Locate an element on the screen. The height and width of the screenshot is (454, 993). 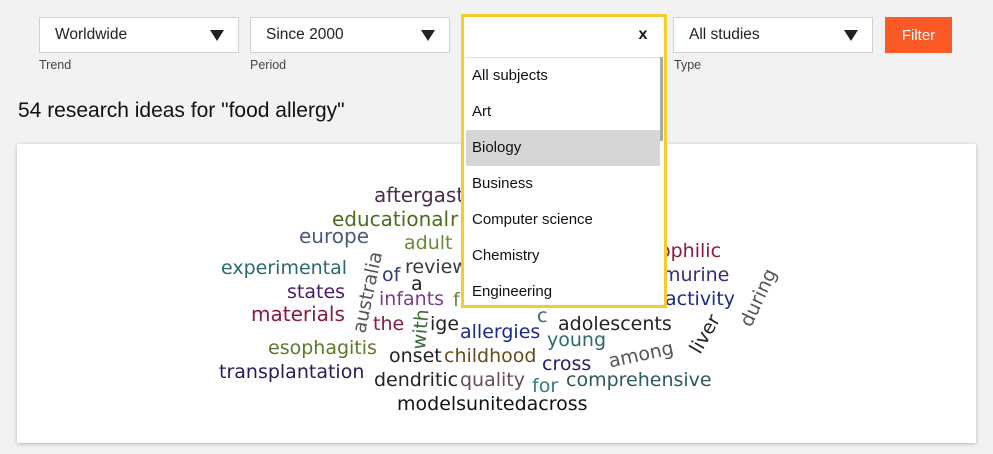
subject-option: Chemistry is located at coordinates (563, 256).